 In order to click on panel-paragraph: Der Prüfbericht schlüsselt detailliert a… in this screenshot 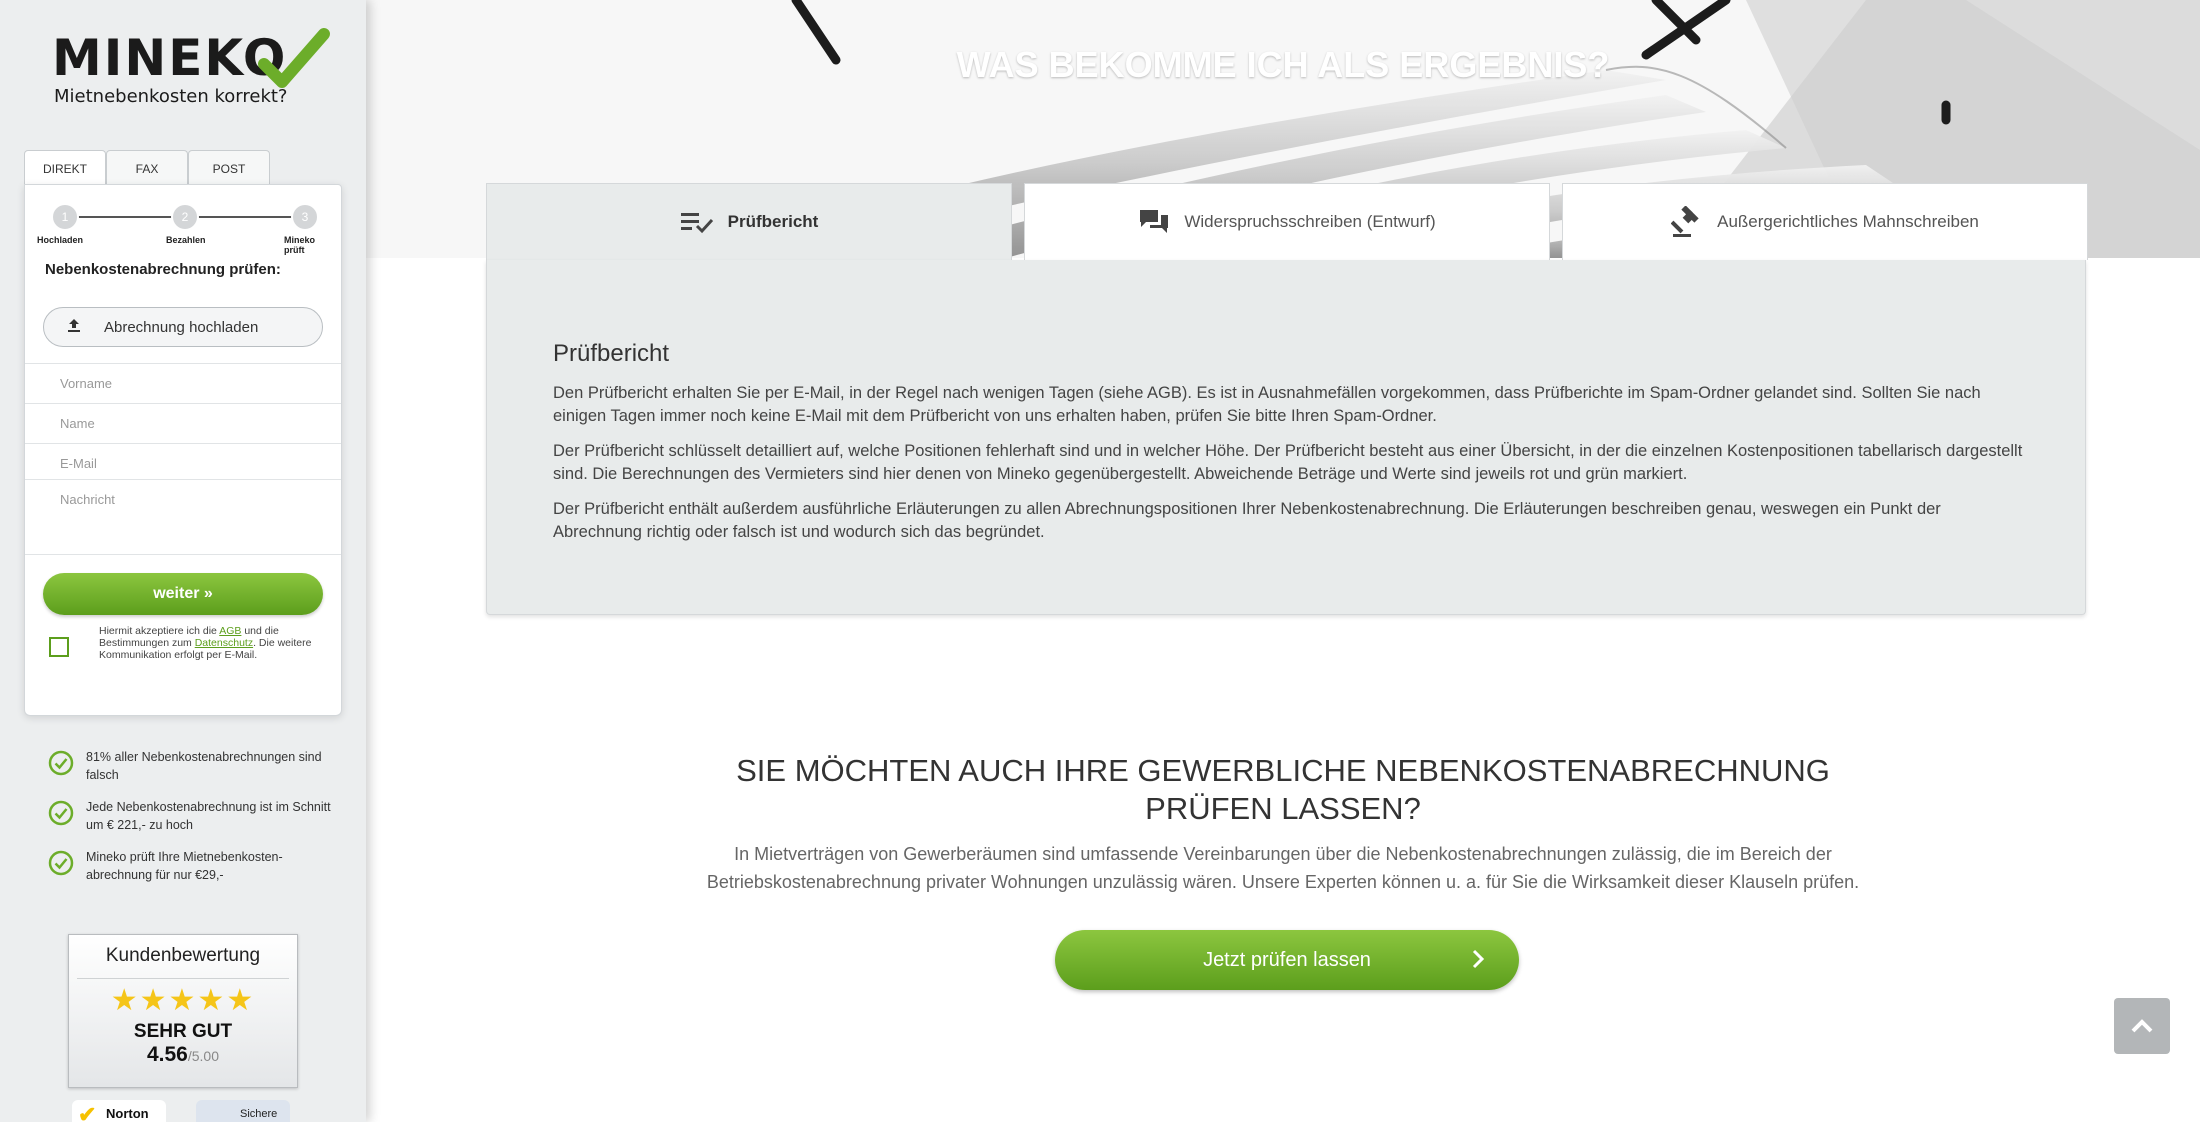, I will do `click(1288, 462)`.